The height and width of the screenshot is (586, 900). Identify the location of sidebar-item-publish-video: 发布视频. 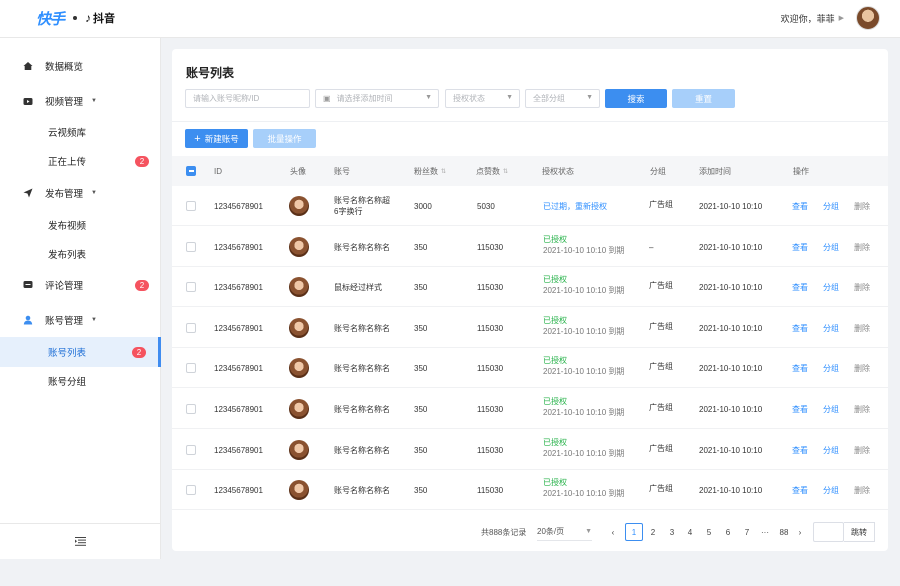
(80, 225).